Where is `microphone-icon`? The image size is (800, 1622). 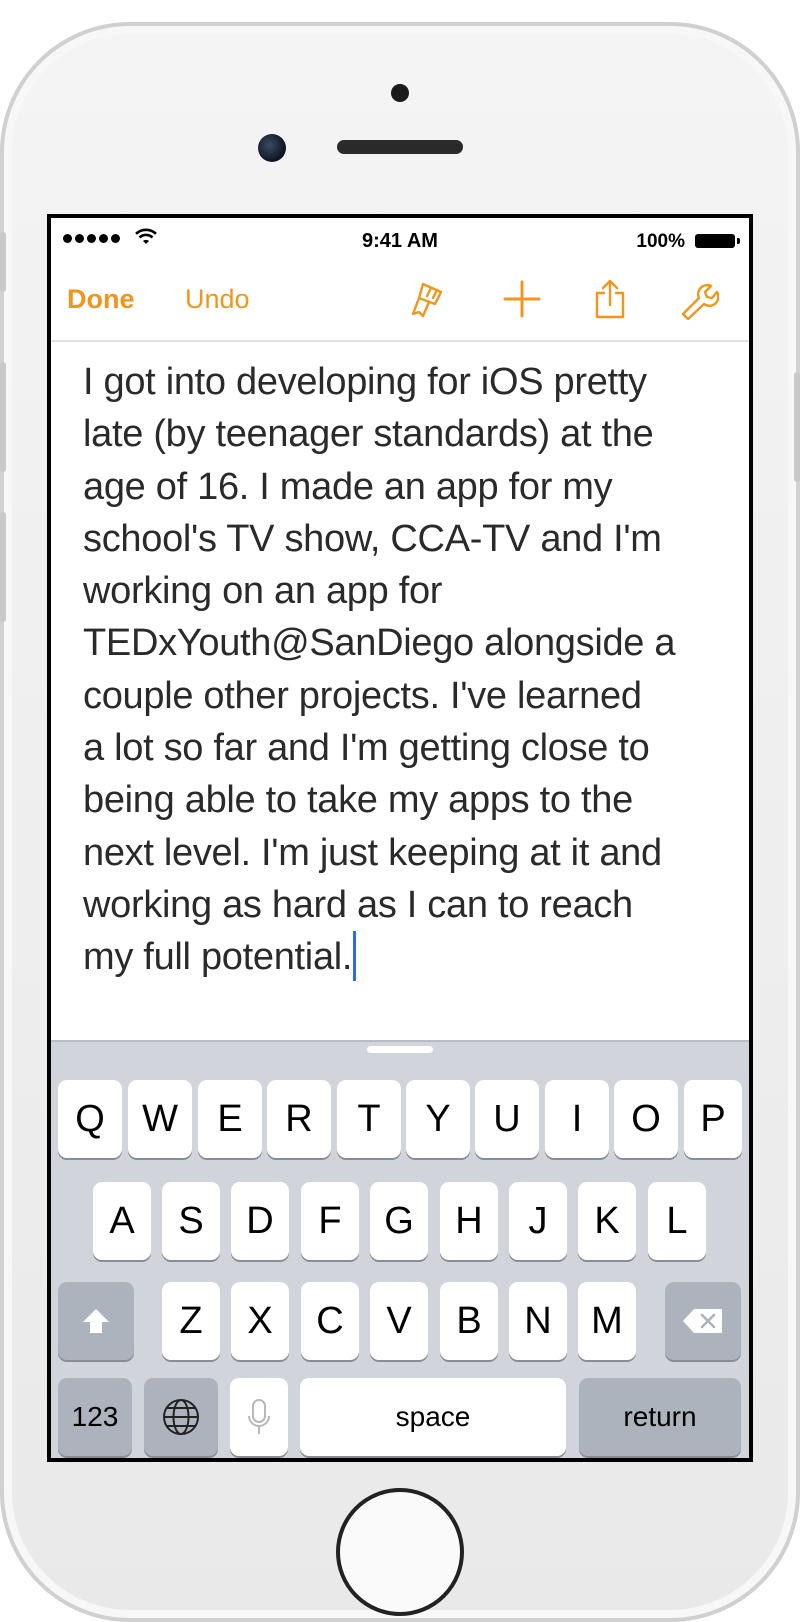
microphone-icon is located at coordinates (259, 1416).